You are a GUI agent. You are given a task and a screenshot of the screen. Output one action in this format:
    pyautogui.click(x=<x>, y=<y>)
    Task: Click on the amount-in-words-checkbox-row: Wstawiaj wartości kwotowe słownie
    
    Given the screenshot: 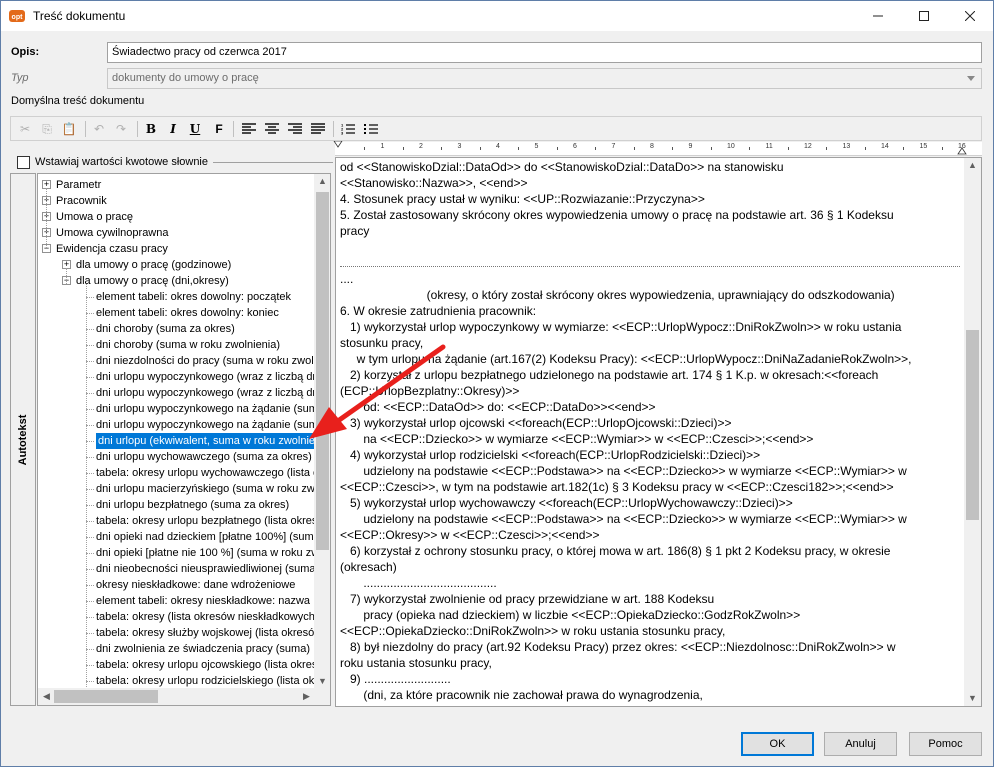 What is the action you would take?
    pyautogui.click(x=112, y=162)
    